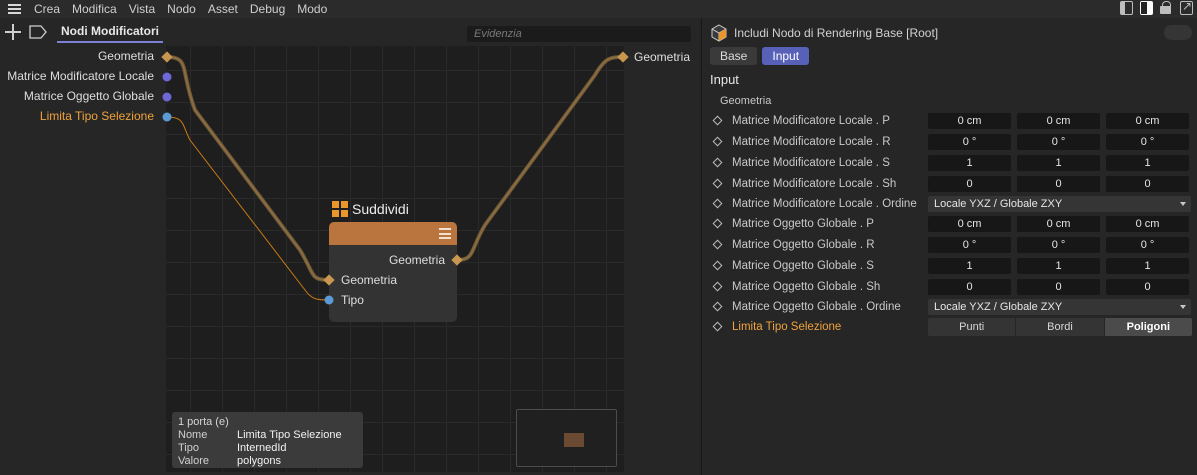 The height and width of the screenshot is (475, 1197). I want to click on attr-row-obj-sh: Matrice Oggetto Globale . Sh 0 0 0, so click(949, 287).